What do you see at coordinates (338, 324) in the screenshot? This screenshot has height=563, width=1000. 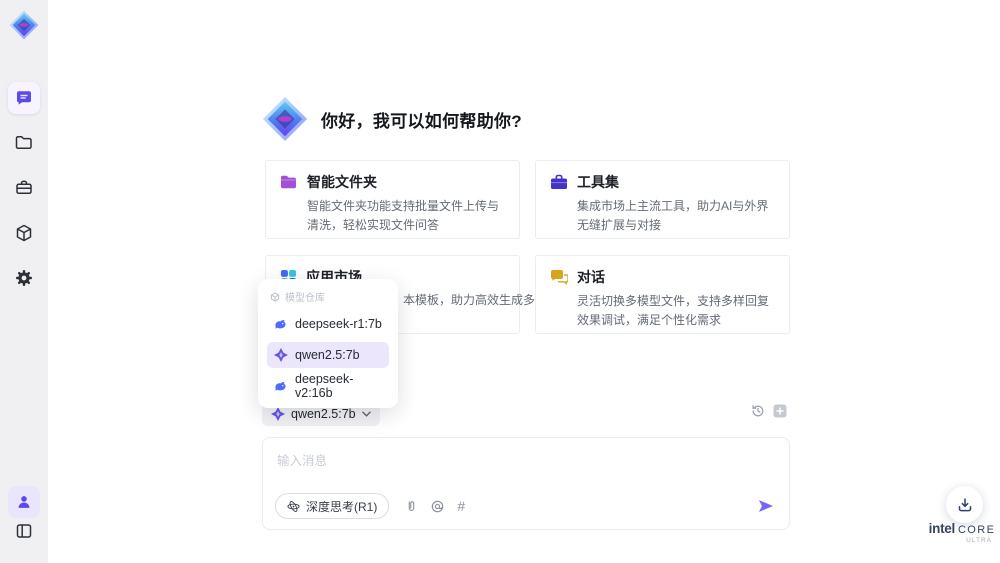 I see `model-option-label: deepseek-r1:7b` at bounding box center [338, 324].